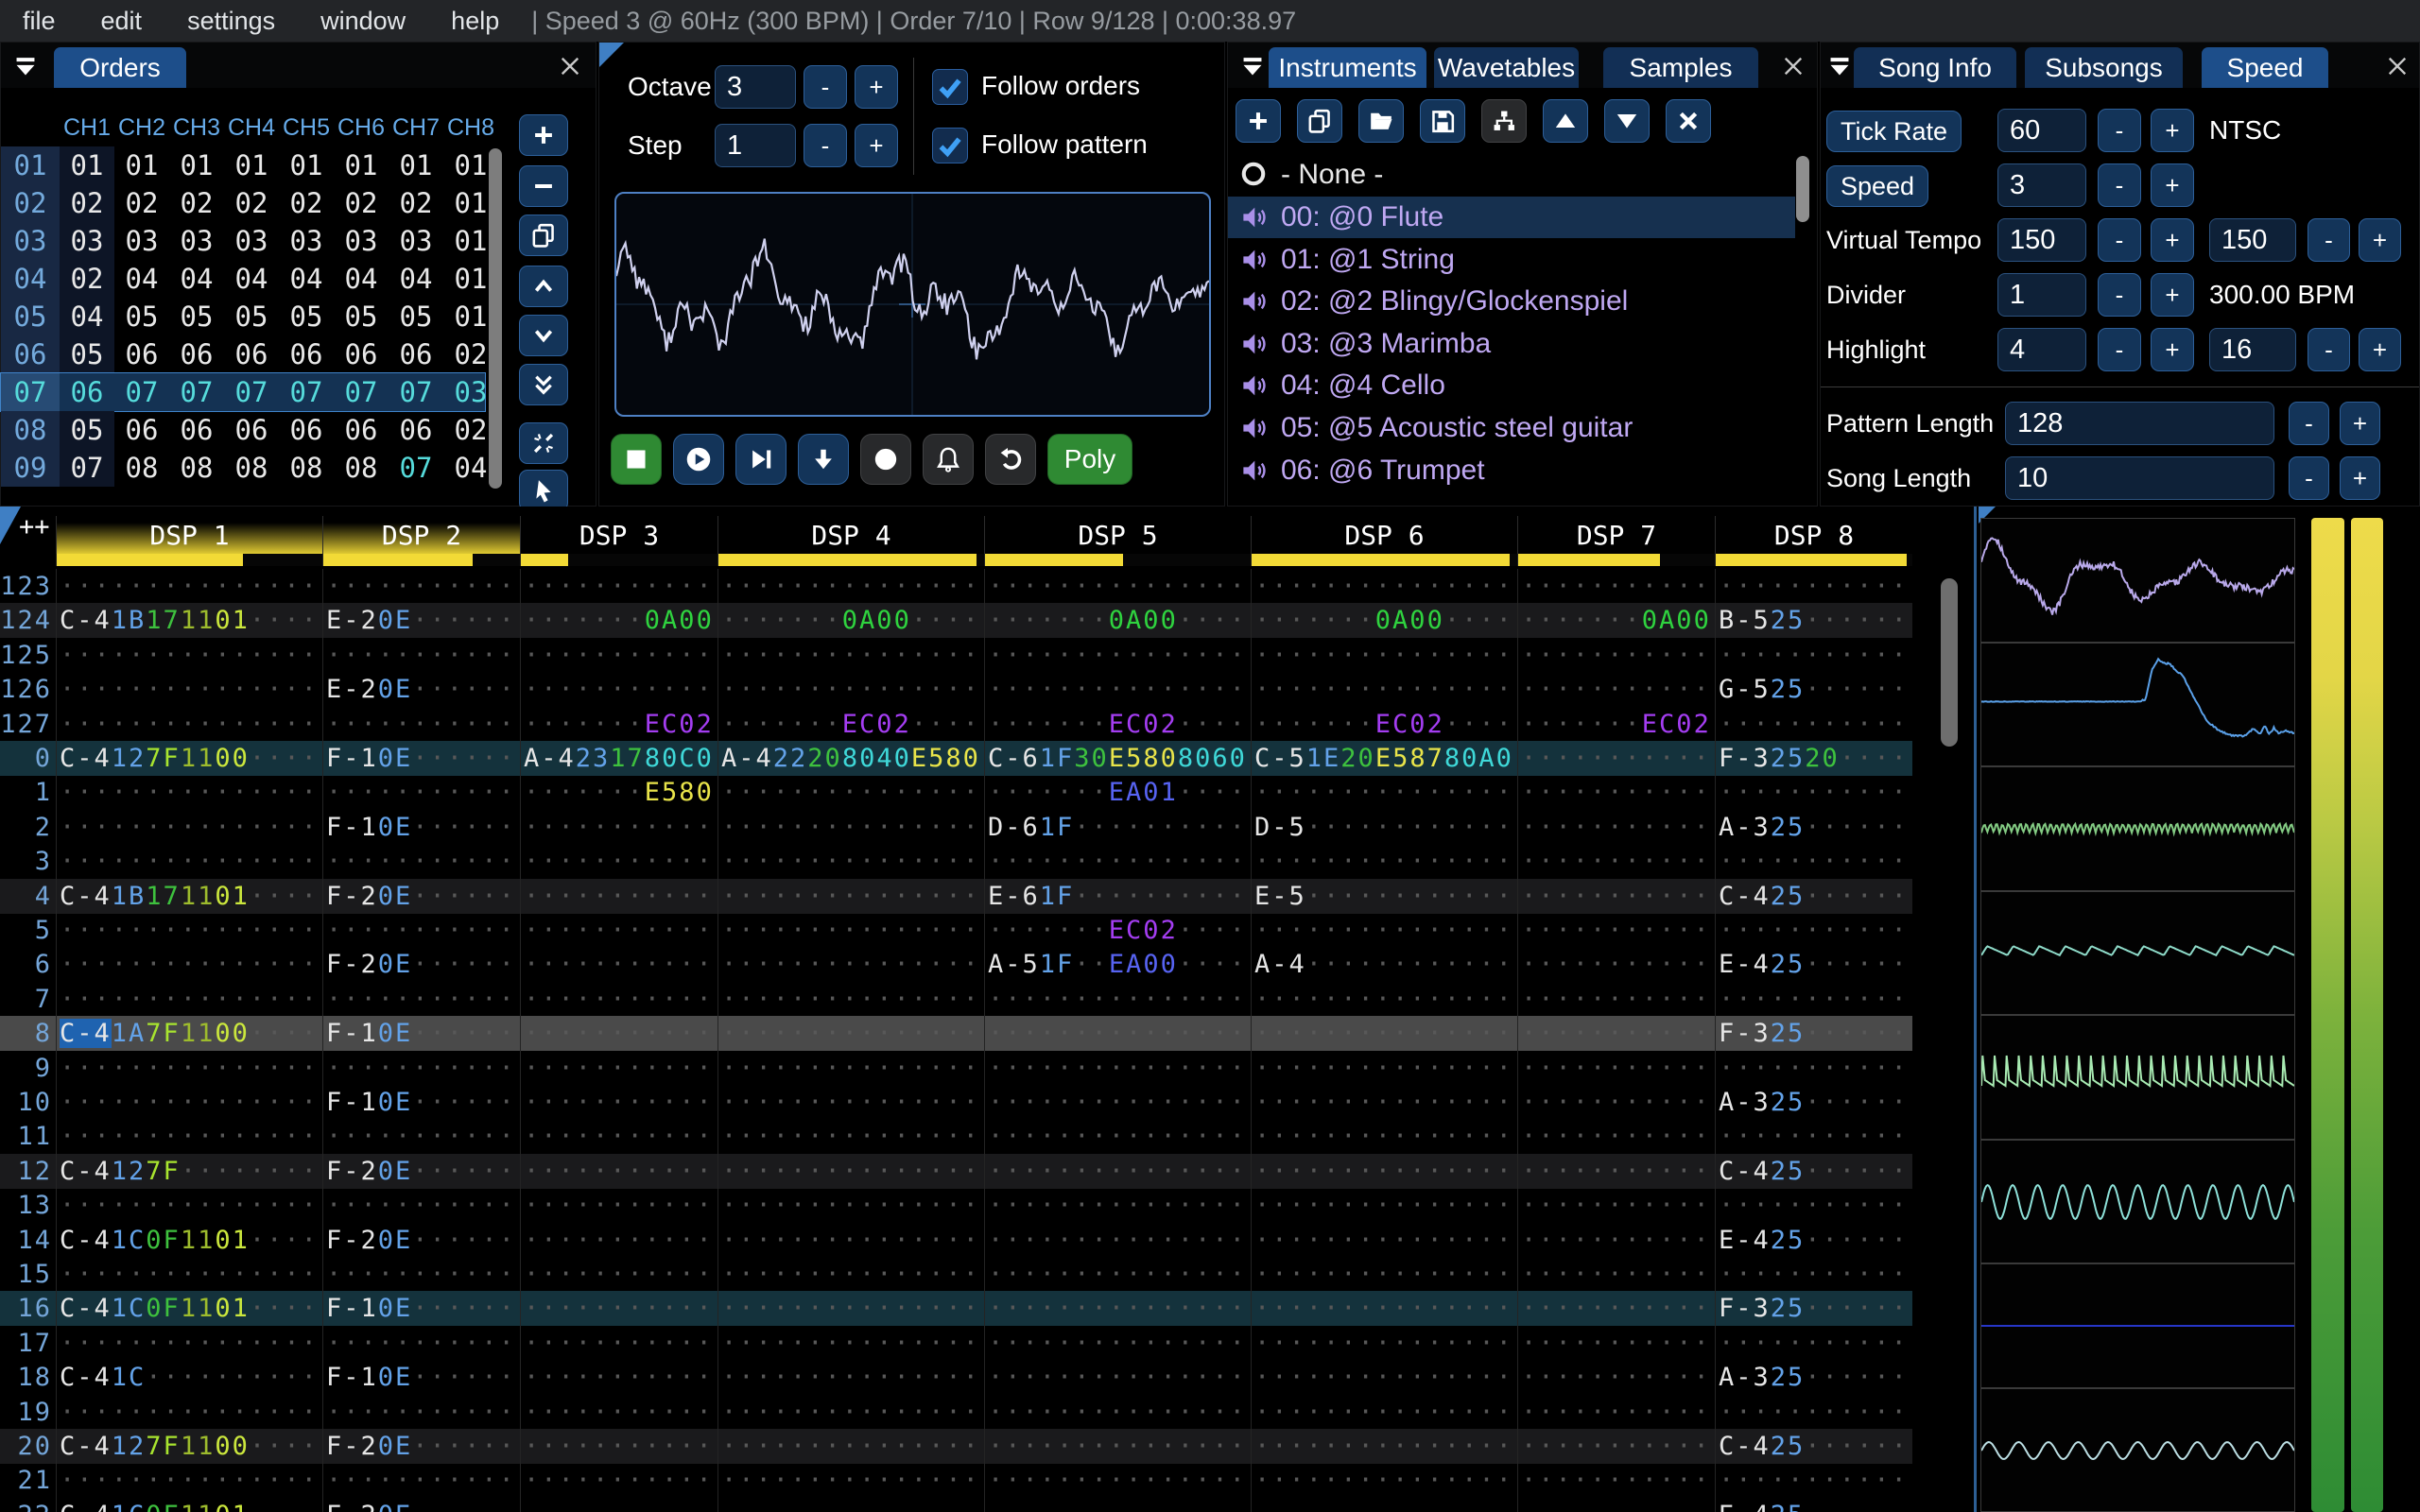 The image size is (2420, 1512). I want to click on orders-scrollbar, so click(495, 318).